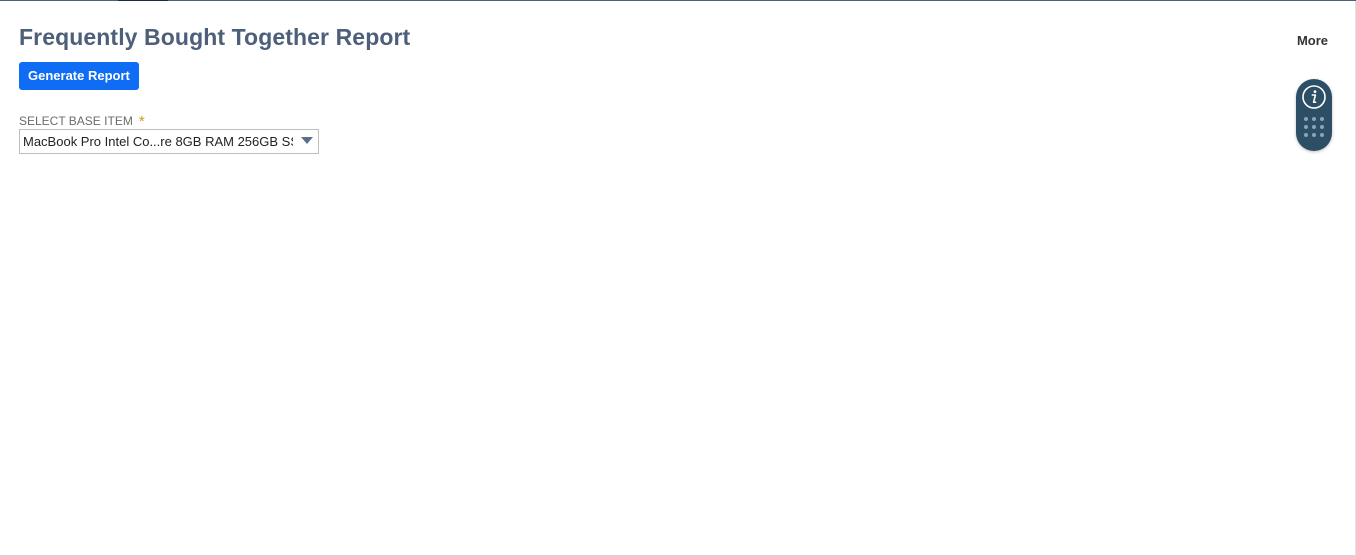 The height and width of the screenshot is (556, 1356). I want to click on base-item-field-label: SELECT BASE ITEM *, so click(82, 121).